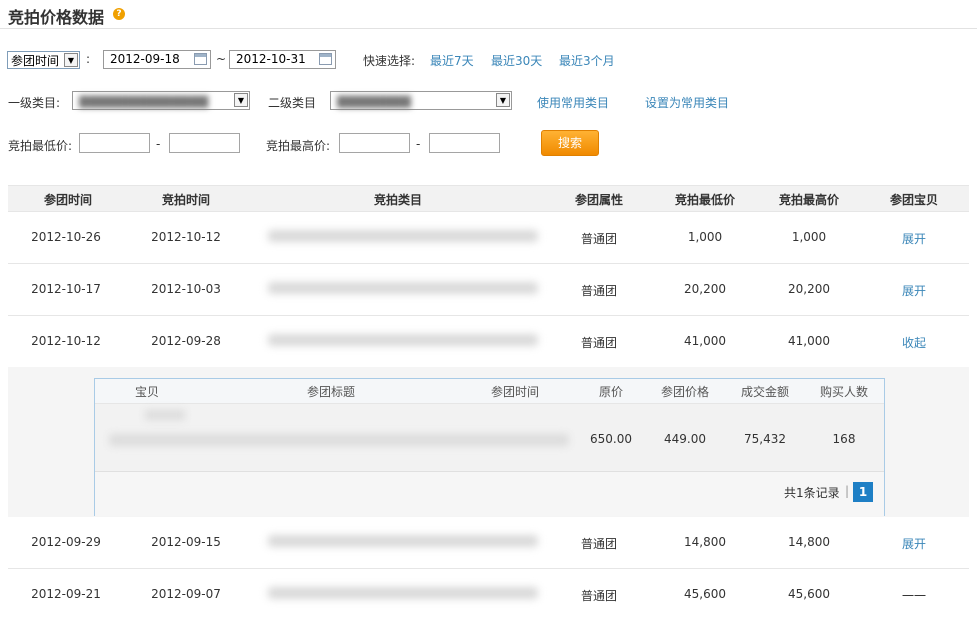 The image size is (977, 621). Describe the element at coordinates (570, 143) in the screenshot. I see `search-button: 搜索` at that location.